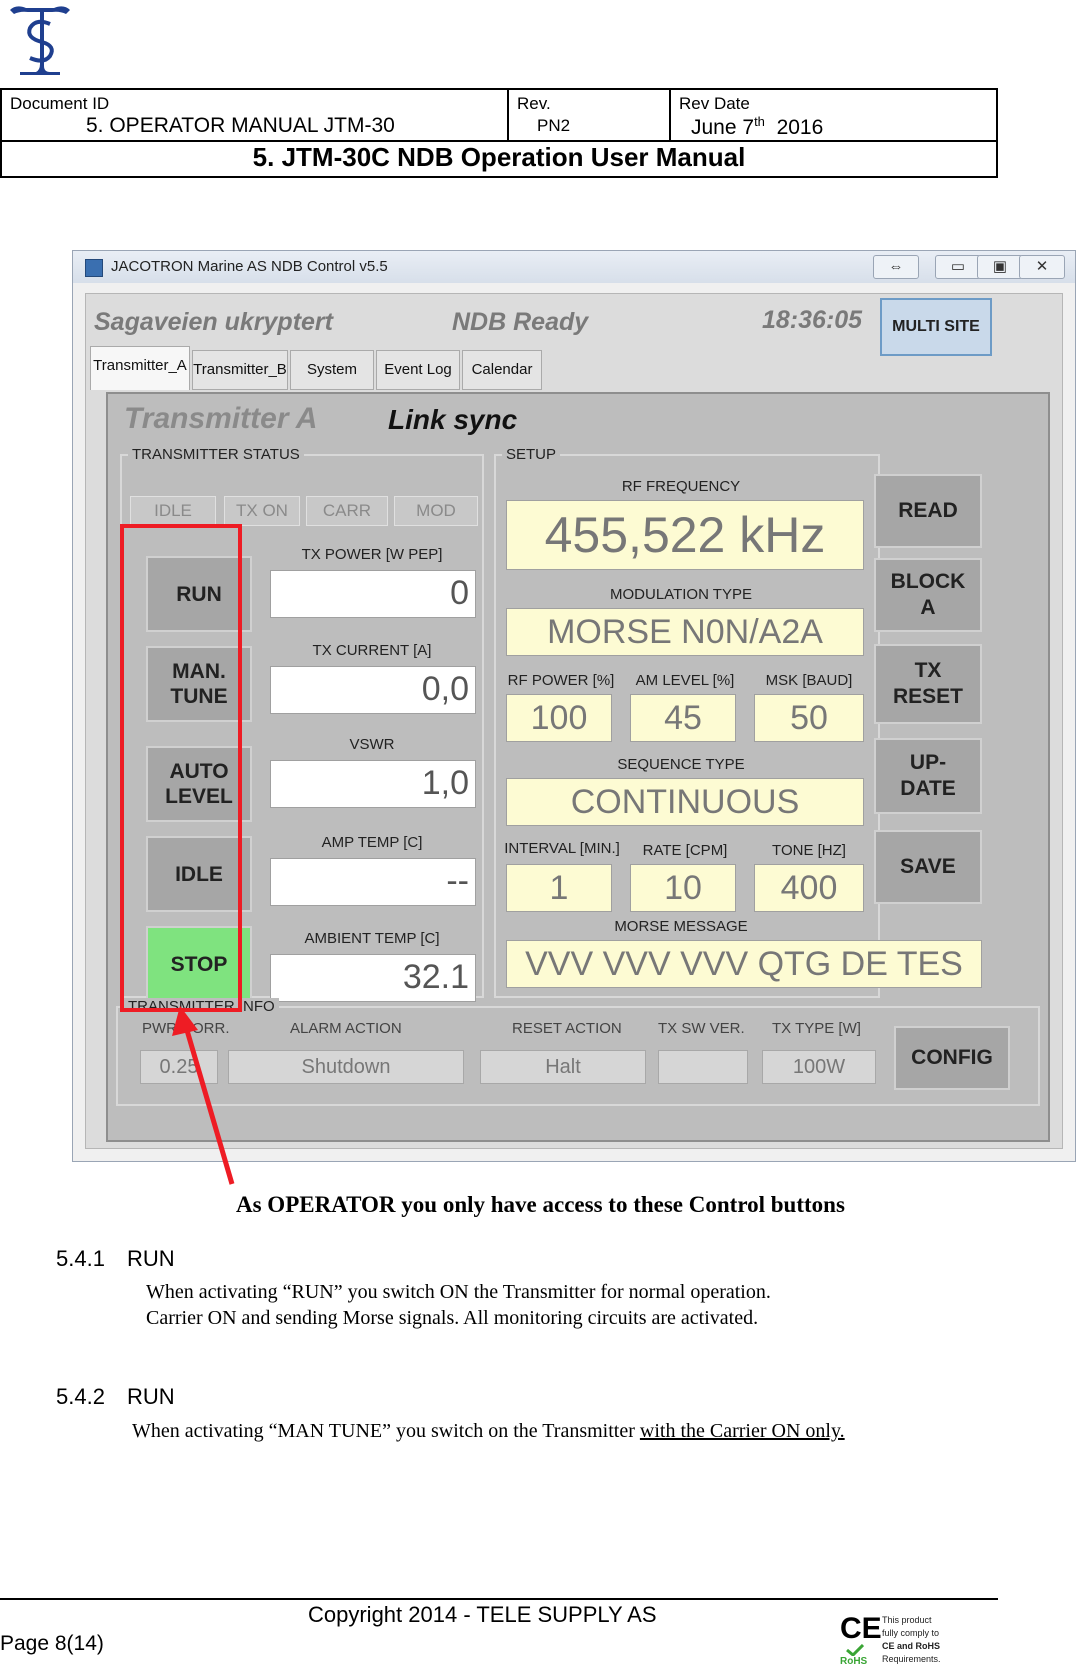  What do you see at coordinates (816, 1028) in the screenshot?
I see `tx-type-label: TX TYPE [W]` at bounding box center [816, 1028].